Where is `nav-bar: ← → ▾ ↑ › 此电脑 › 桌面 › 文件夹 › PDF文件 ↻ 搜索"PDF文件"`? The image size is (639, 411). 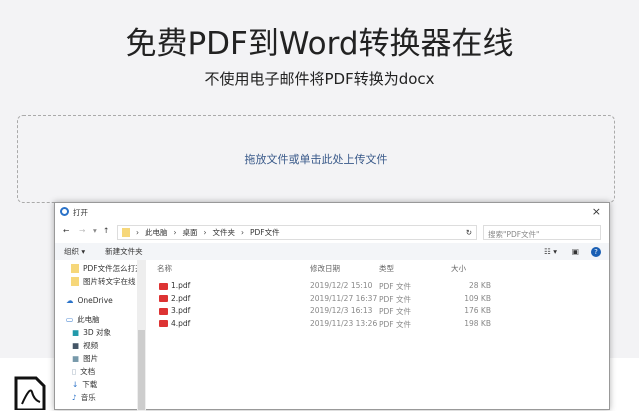
nav-bar: ← → ▾ ↑ › 此电脑 › 桌面 › 文件夹 › PDF文件 ↻ 搜索"PDF文件" is located at coordinates (332, 232).